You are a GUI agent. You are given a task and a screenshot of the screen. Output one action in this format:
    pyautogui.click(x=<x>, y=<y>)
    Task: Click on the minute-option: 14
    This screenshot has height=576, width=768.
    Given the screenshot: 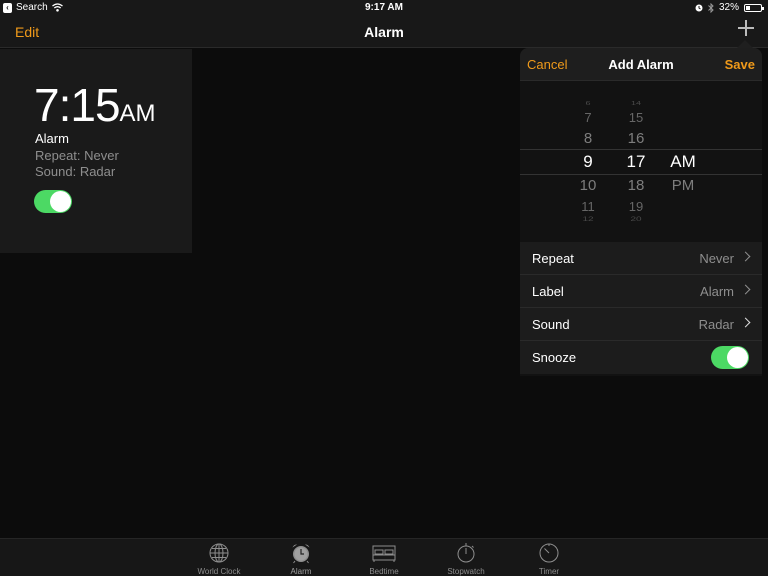 What is the action you would take?
    pyautogui.click(x=635, y=103)
    